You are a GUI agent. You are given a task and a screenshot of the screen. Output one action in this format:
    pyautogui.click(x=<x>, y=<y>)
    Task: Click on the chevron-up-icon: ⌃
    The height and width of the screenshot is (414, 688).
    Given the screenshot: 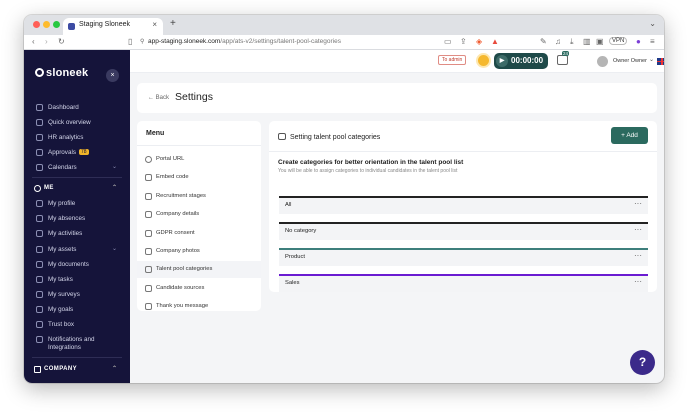 What is the action you would take?
    pyautogui.click(x=115, y=369)
    